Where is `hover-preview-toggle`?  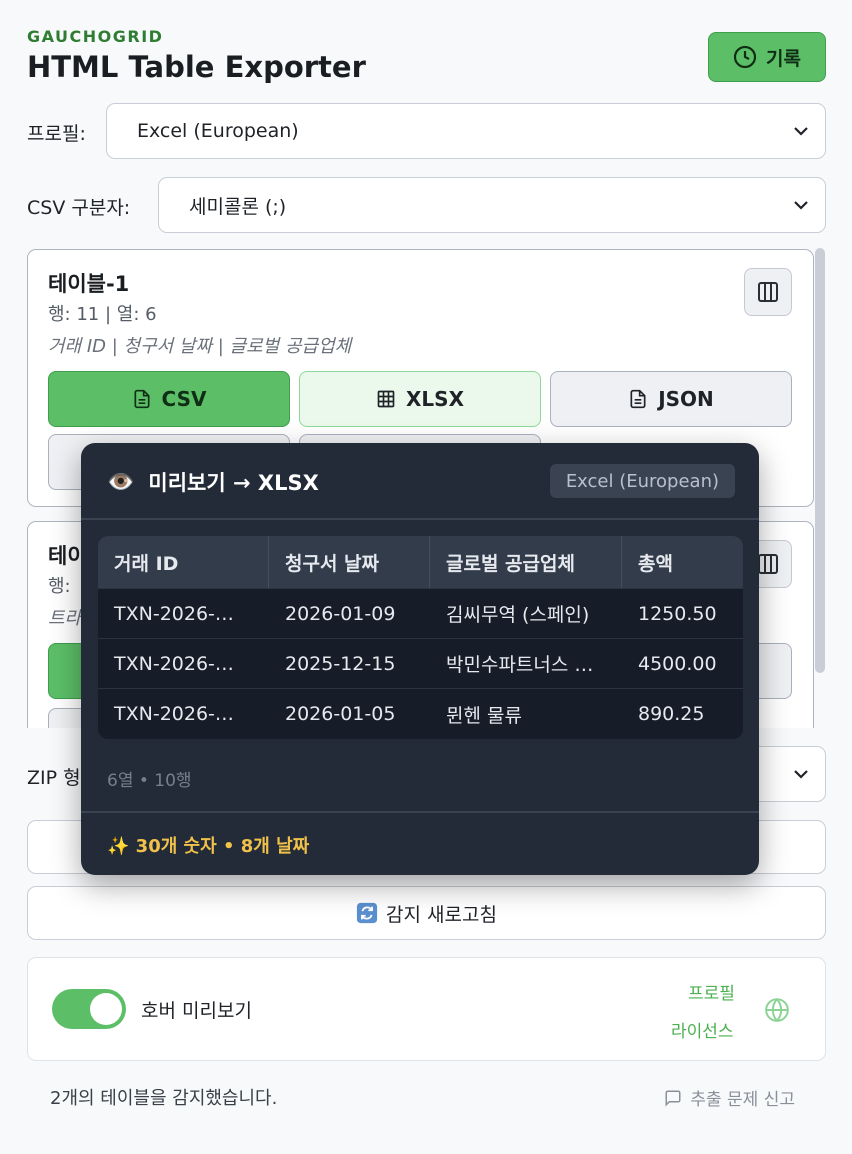 hover-preview-toggle is located at coordinates (89, 1009).